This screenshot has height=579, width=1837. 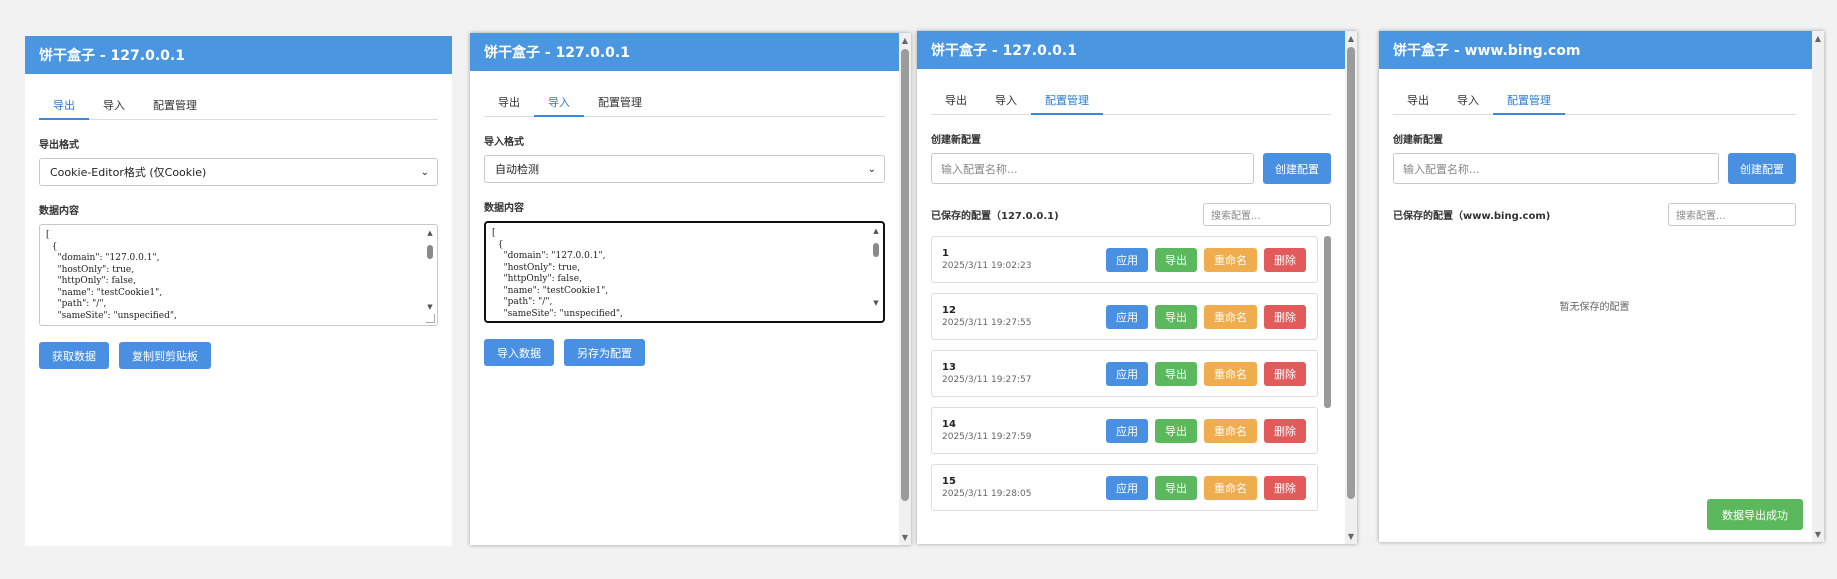 I want to click on config-name: 14, so click(x=949, y=424).